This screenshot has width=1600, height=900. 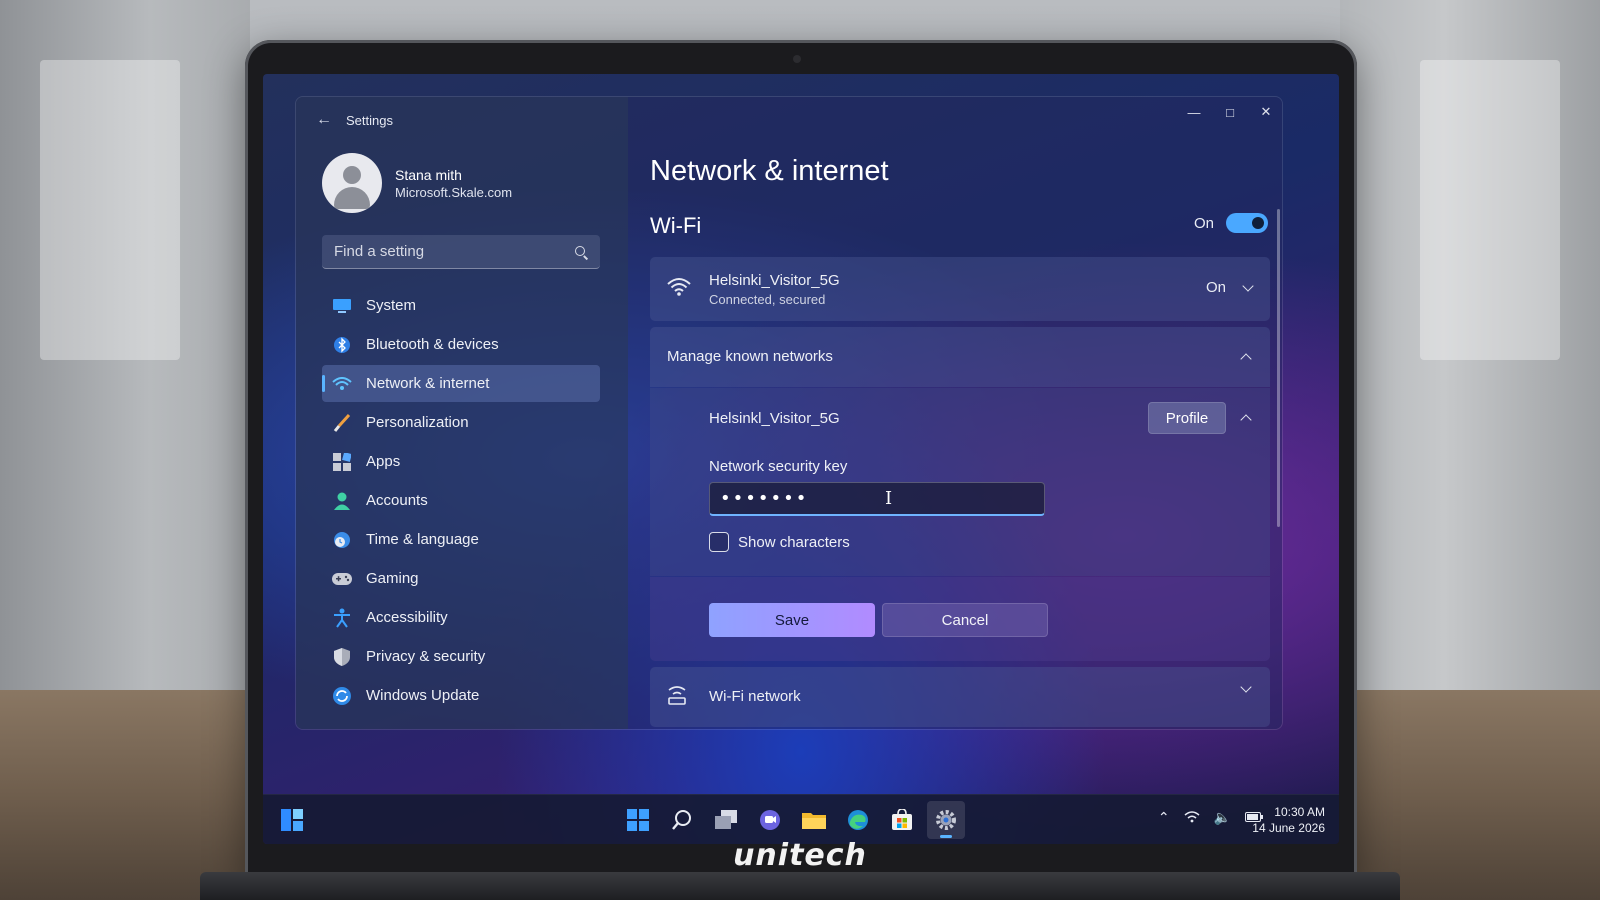 What do you see at coordinates (778, 466) in the screenshot?
I see `security-key-label: Network security key` at bounding box center [778, 466].